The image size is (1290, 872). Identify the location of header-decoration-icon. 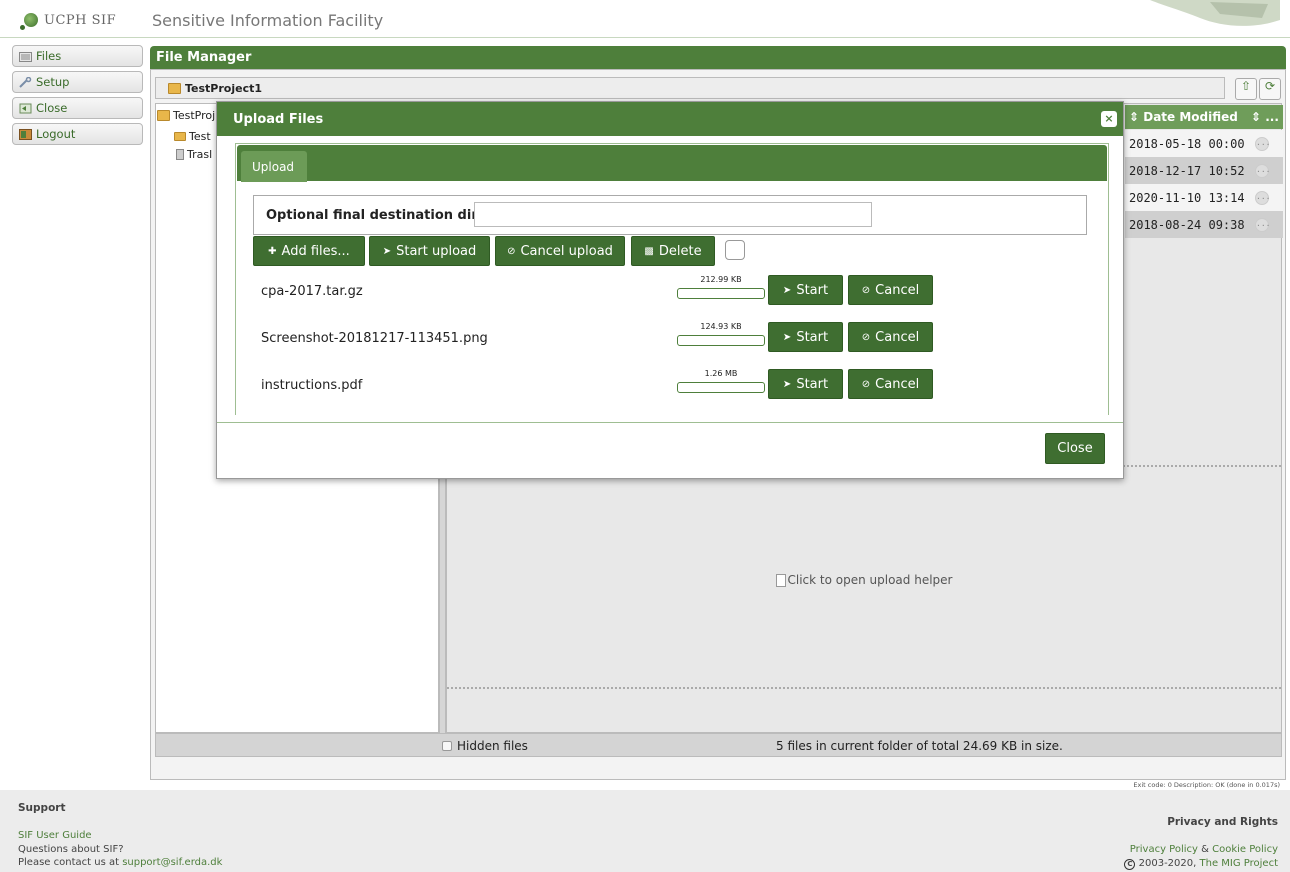
(1215, 13).